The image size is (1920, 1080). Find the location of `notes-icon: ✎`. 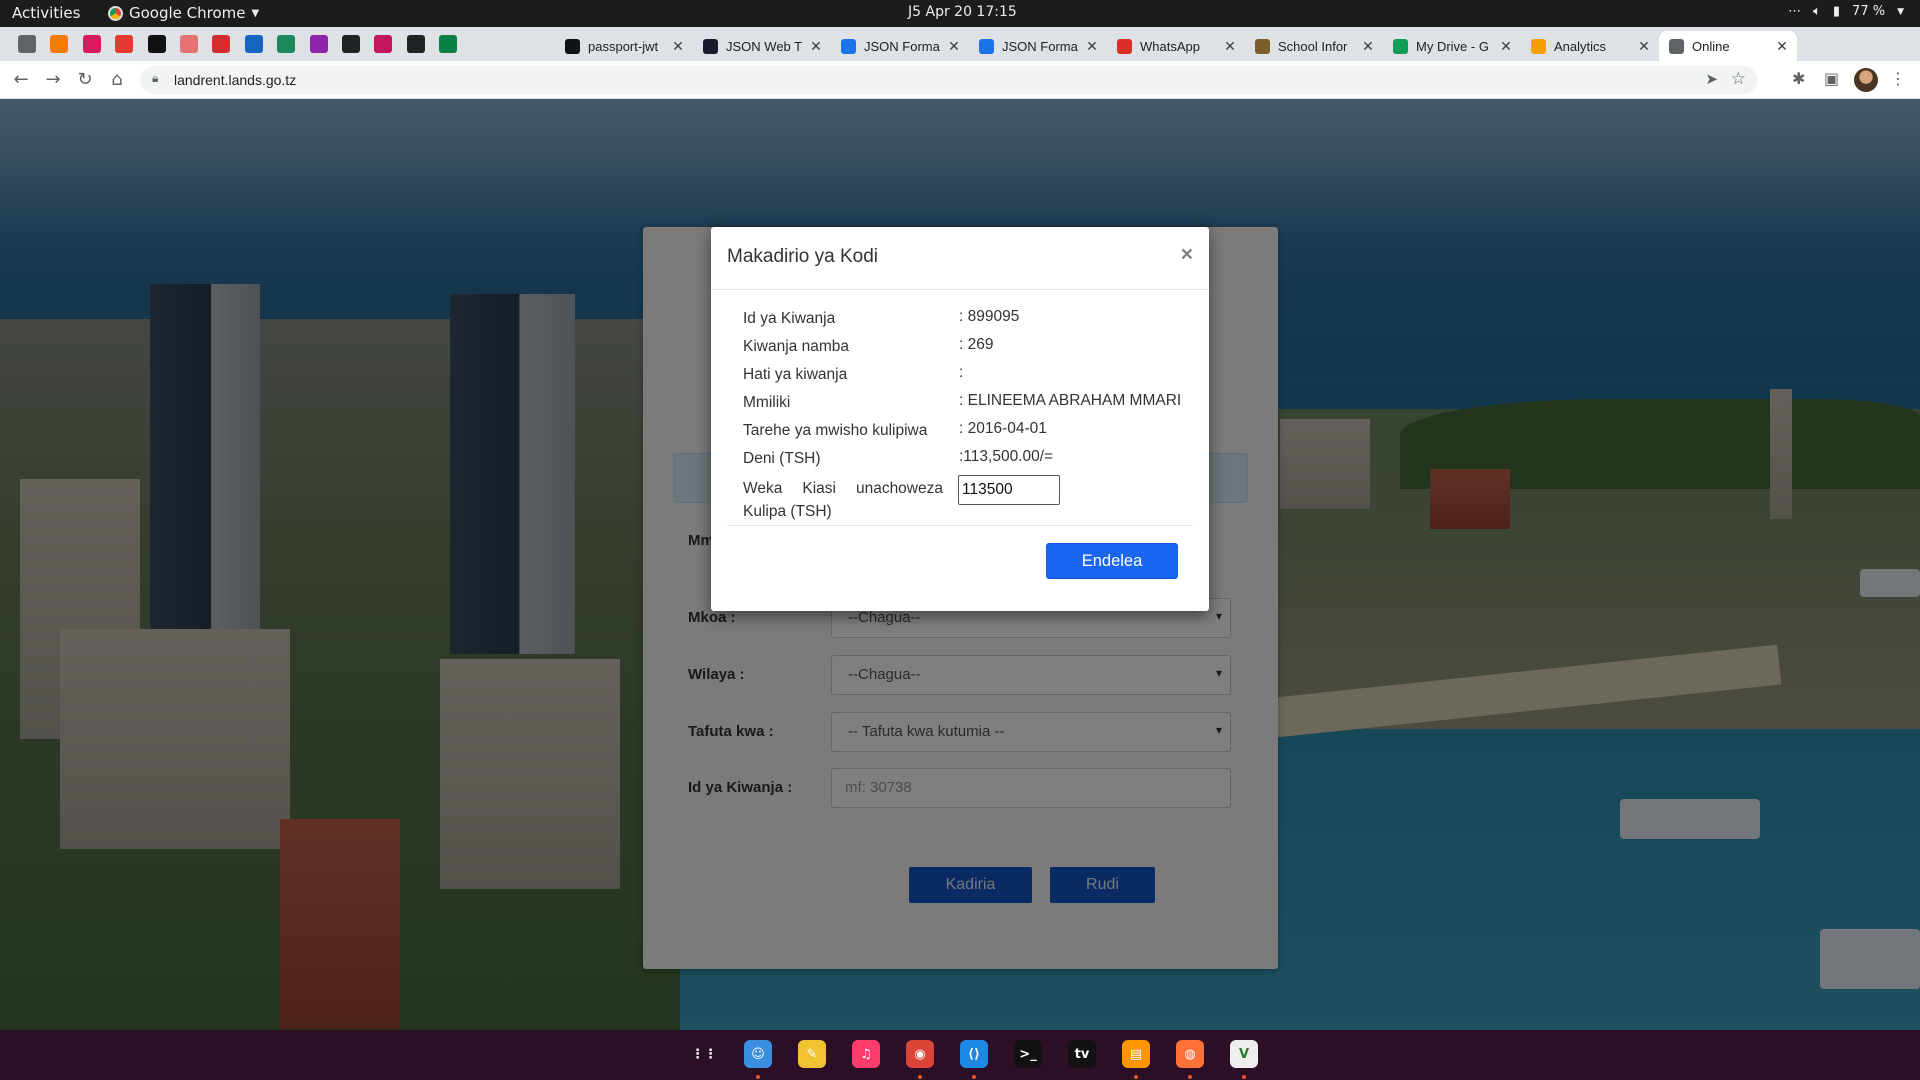

notes-icon: ✎ is located at coordinates (812, 1054).